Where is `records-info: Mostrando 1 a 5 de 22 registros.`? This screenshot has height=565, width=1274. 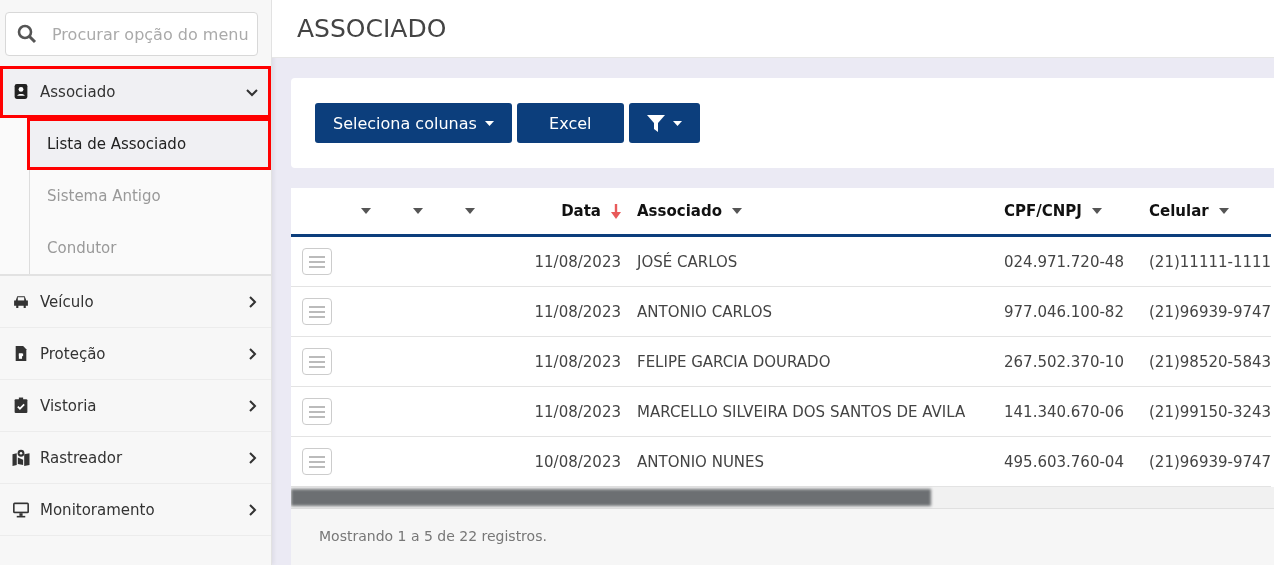 records-info: Mostrando 1 a 5 de 22 registros. is located at coordinates (433, 536).